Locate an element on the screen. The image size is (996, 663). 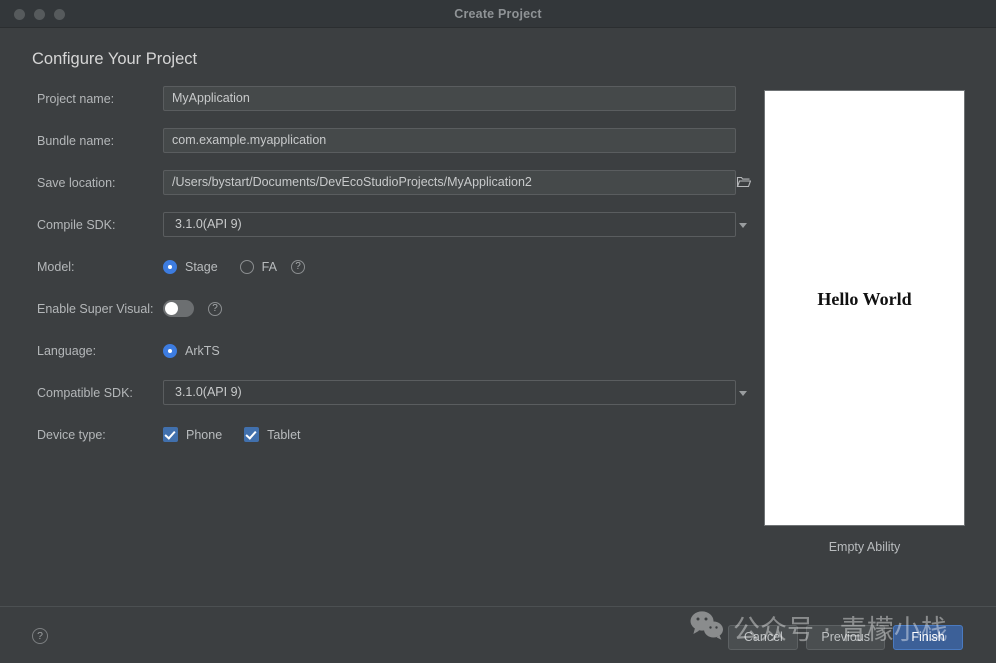
model-label: Model: is located at coordinates (56, 267).